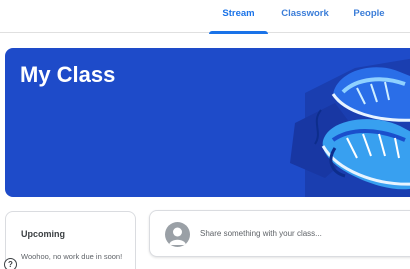 The width and height of the screenshot is (410, 269). Describe the element at coordinates (10, 263) in the screenshot. I see `help-icon: ?` at that location.